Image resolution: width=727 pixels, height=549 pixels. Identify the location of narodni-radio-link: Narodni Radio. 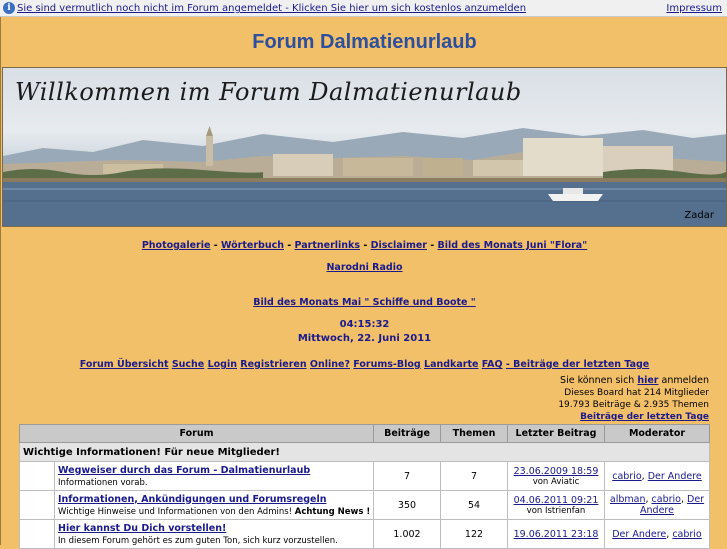
(364, 267).